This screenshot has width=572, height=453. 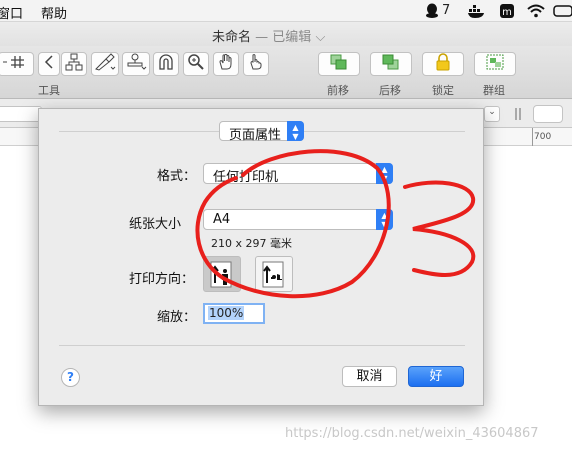 I want to click on annotation-three, so click(x=439, y=228).